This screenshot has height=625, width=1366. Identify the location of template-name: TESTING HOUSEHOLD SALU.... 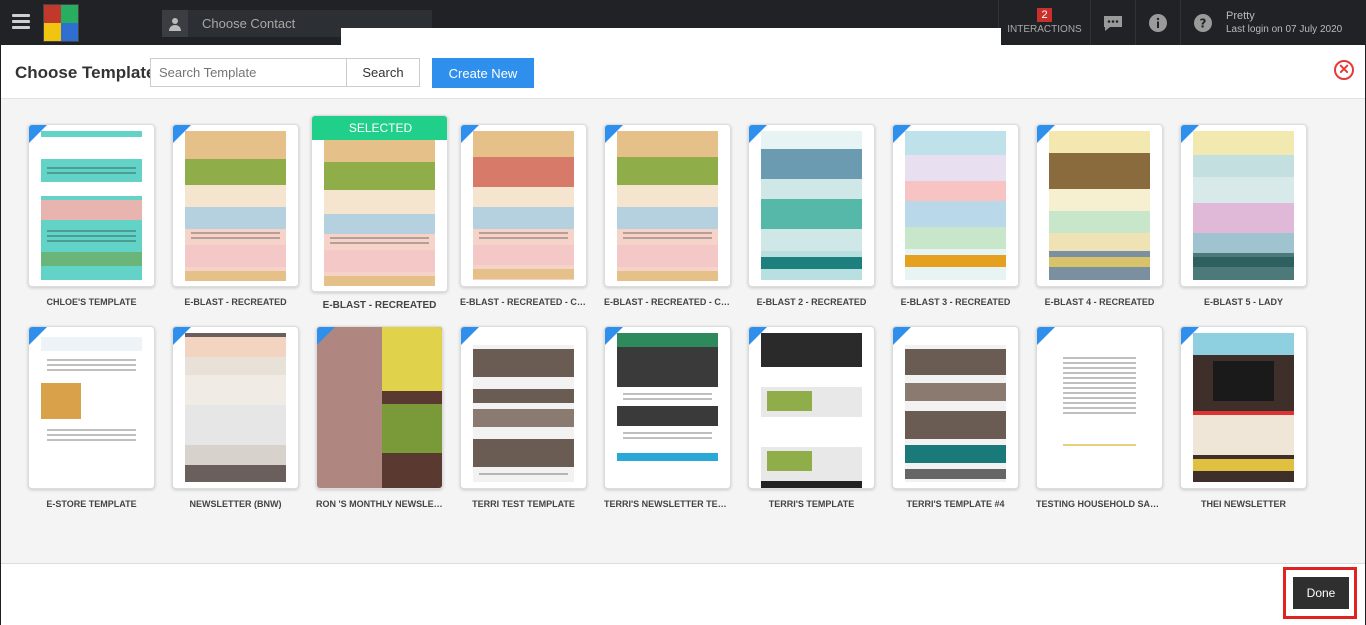
(1099, 504).